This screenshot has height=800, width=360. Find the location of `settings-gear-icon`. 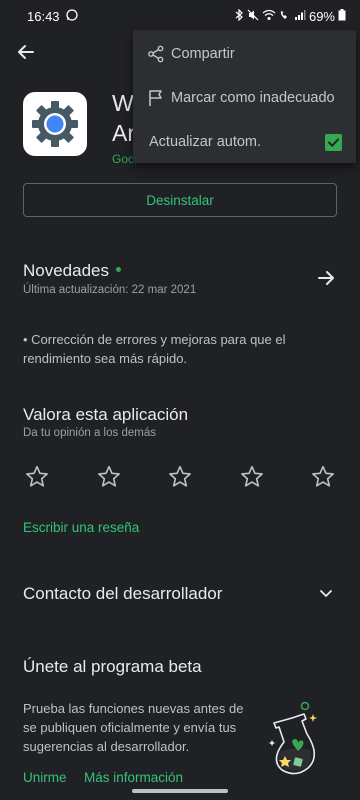

settings-gear-icon is located at coordinates (55, 124).